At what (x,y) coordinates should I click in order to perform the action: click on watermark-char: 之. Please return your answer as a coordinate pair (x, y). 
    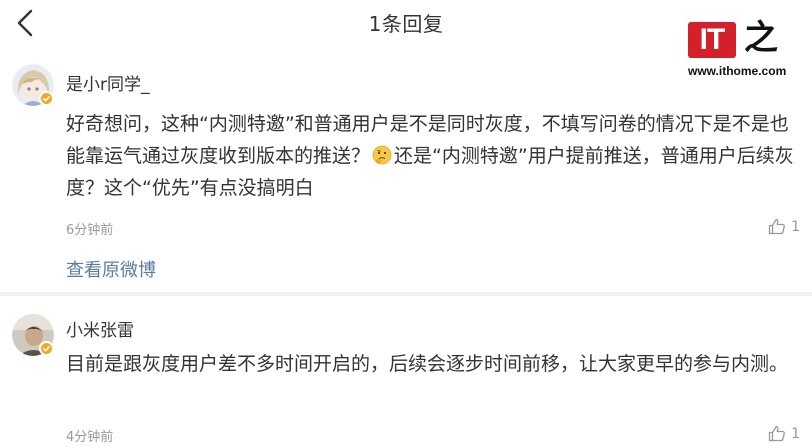
    Looking at the image, I should click on (761, 38).